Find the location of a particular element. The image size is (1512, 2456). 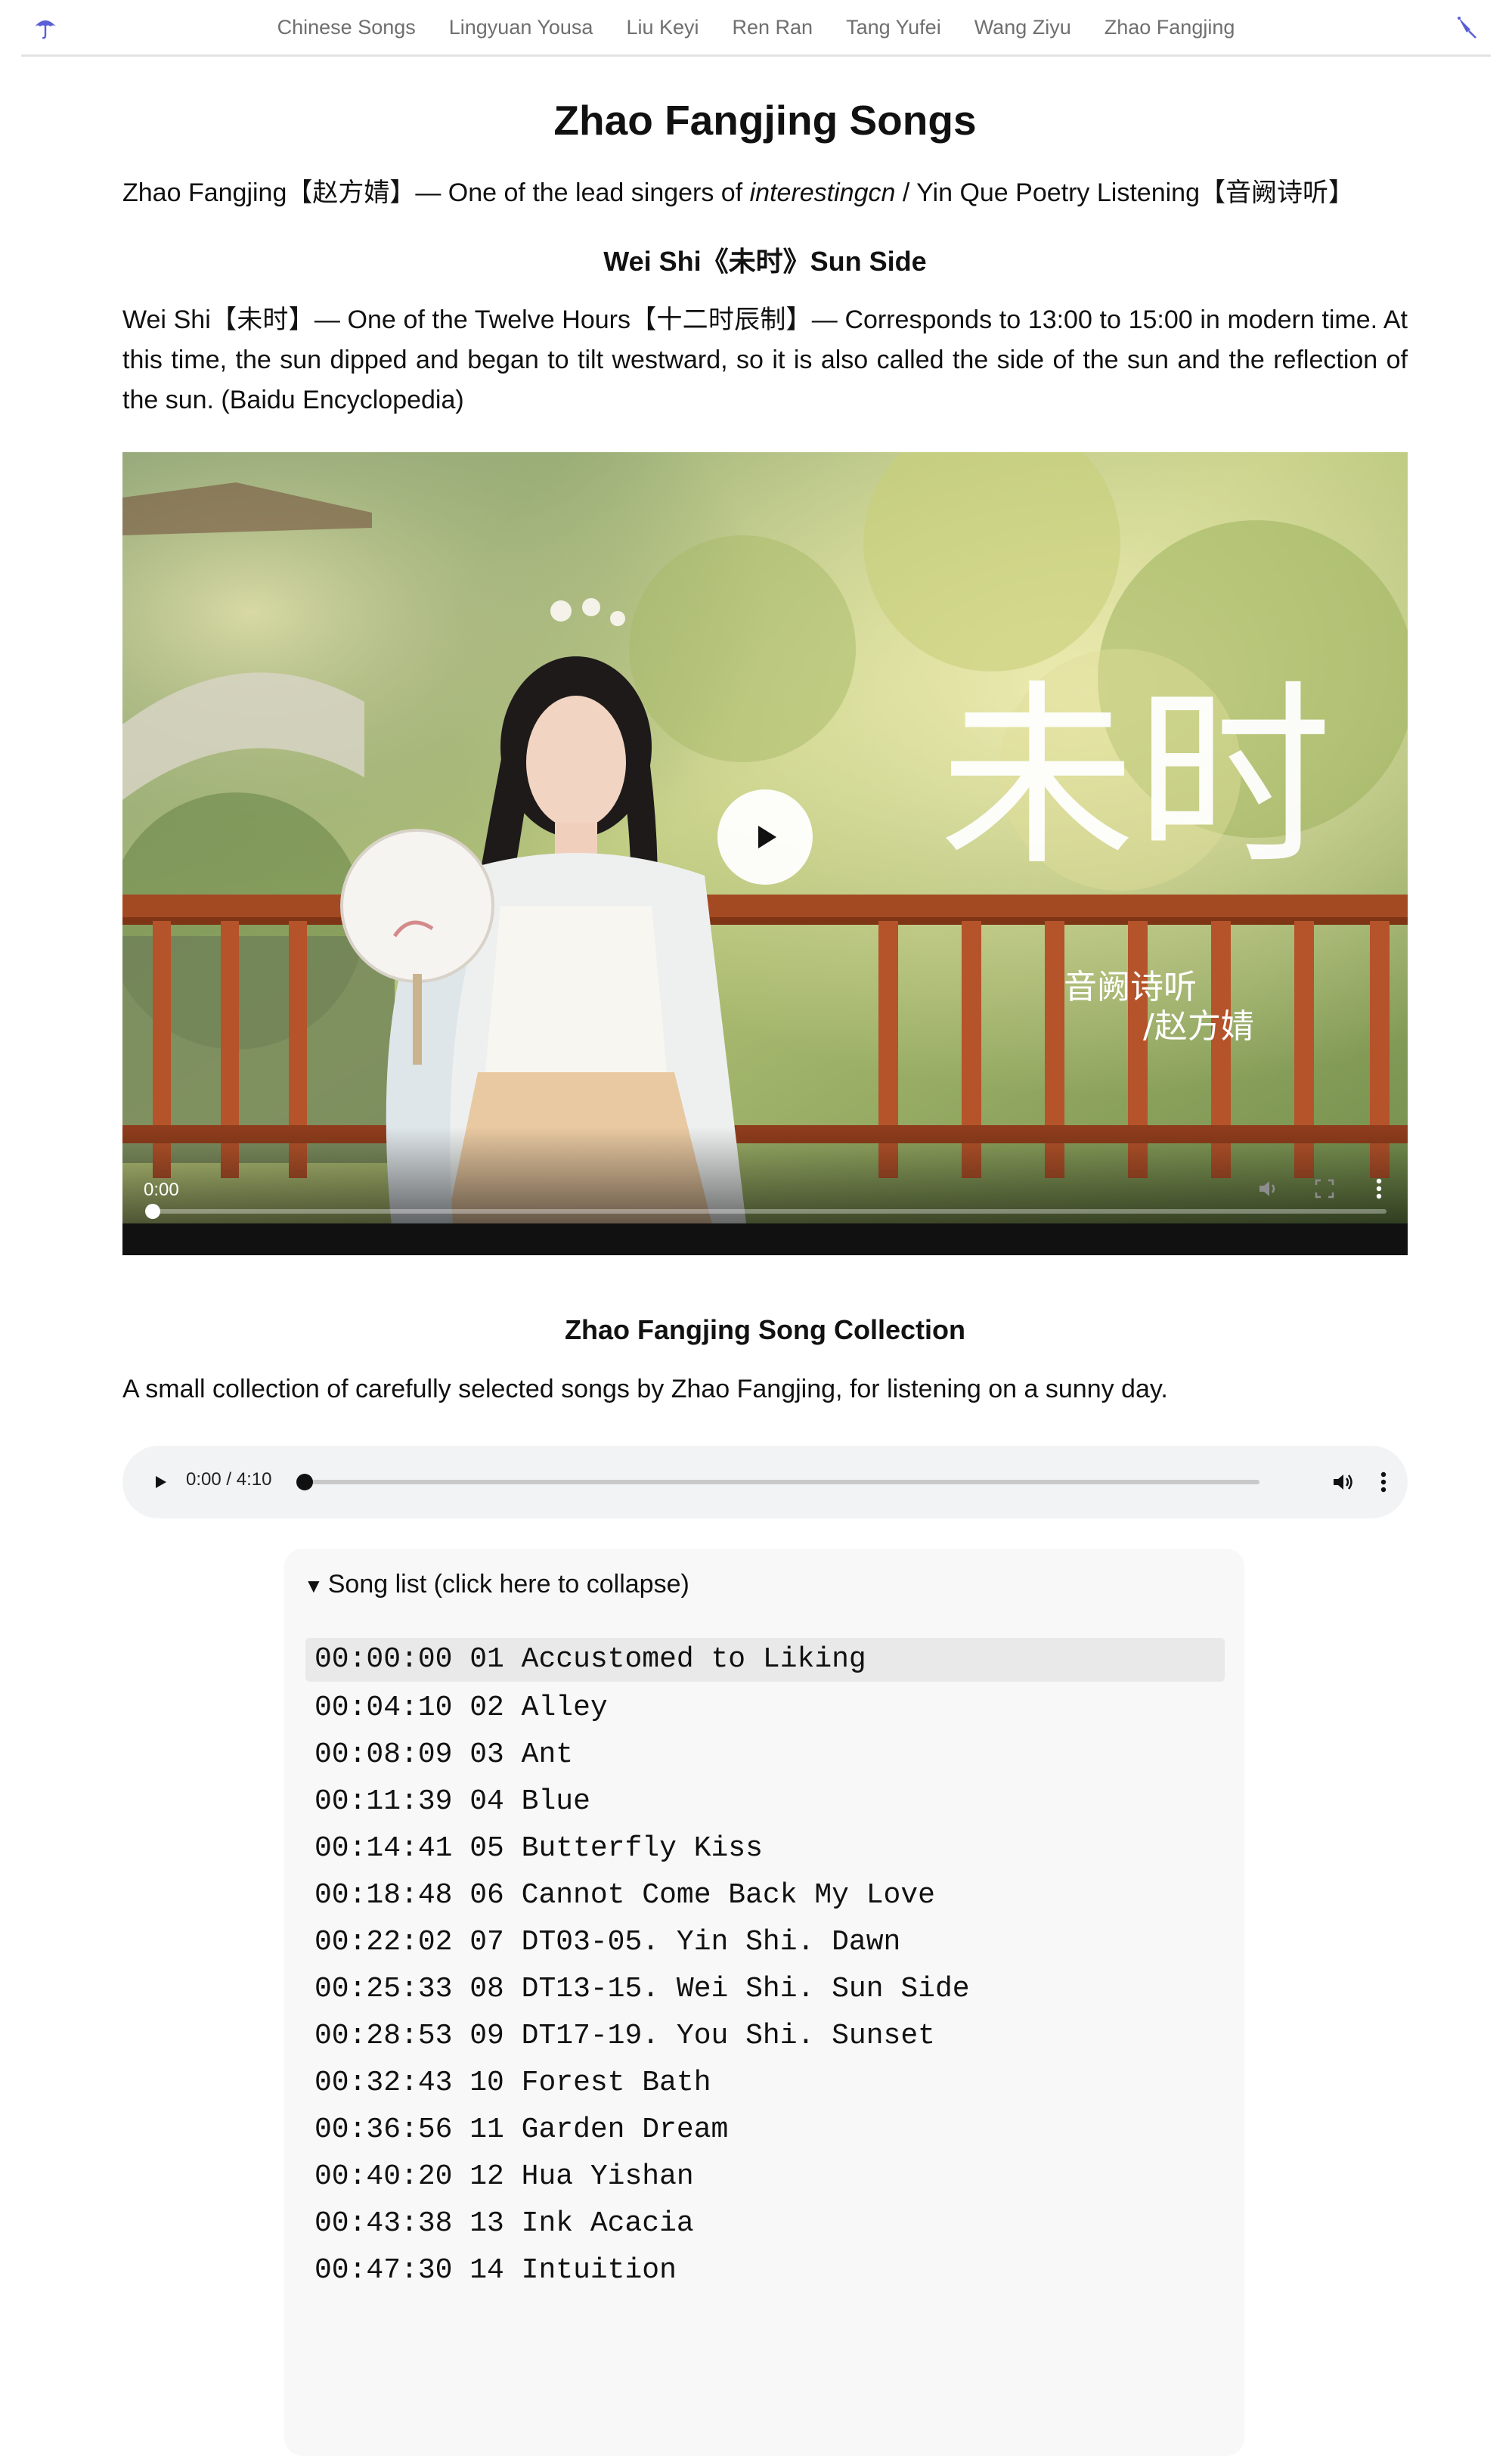

song-title: 08 DT13-15. Wei Shi. Sun Side is located at coordinates (719, 1988).